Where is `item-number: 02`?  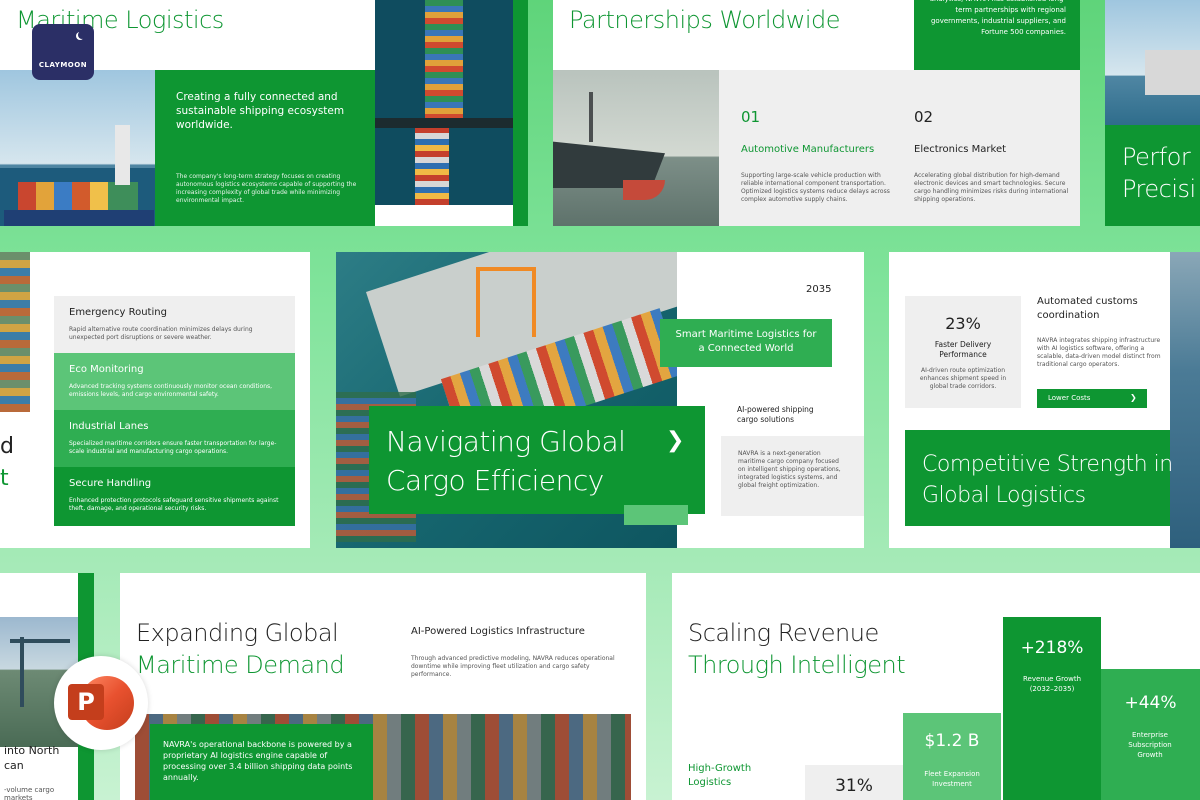 item-number: 02 is located at coordinates (924, 117).